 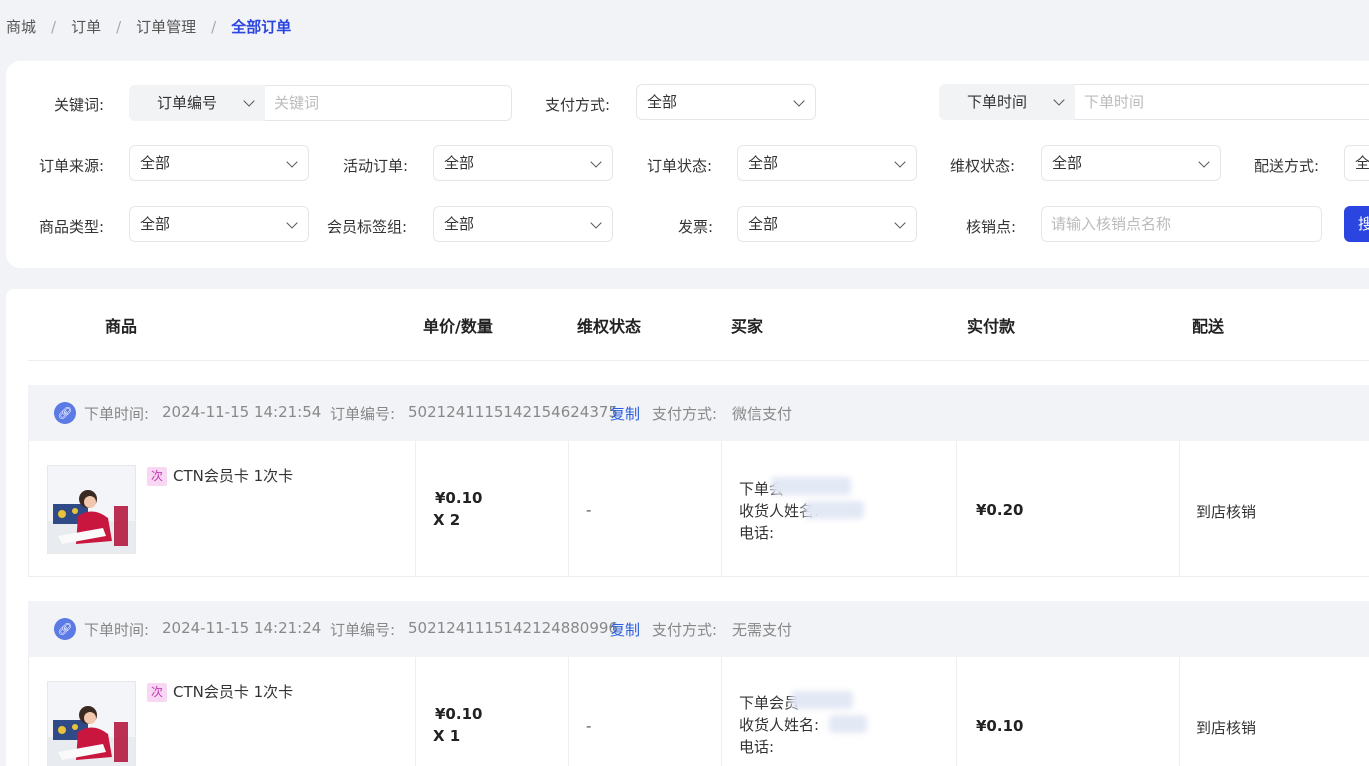 I want to click on order-no: 5021241115142124880996, so click(x=513, y=628).